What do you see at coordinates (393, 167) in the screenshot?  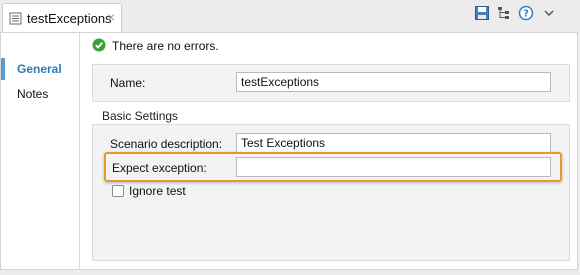 I see `expect-exception-field` at bounding box center [393, 167].